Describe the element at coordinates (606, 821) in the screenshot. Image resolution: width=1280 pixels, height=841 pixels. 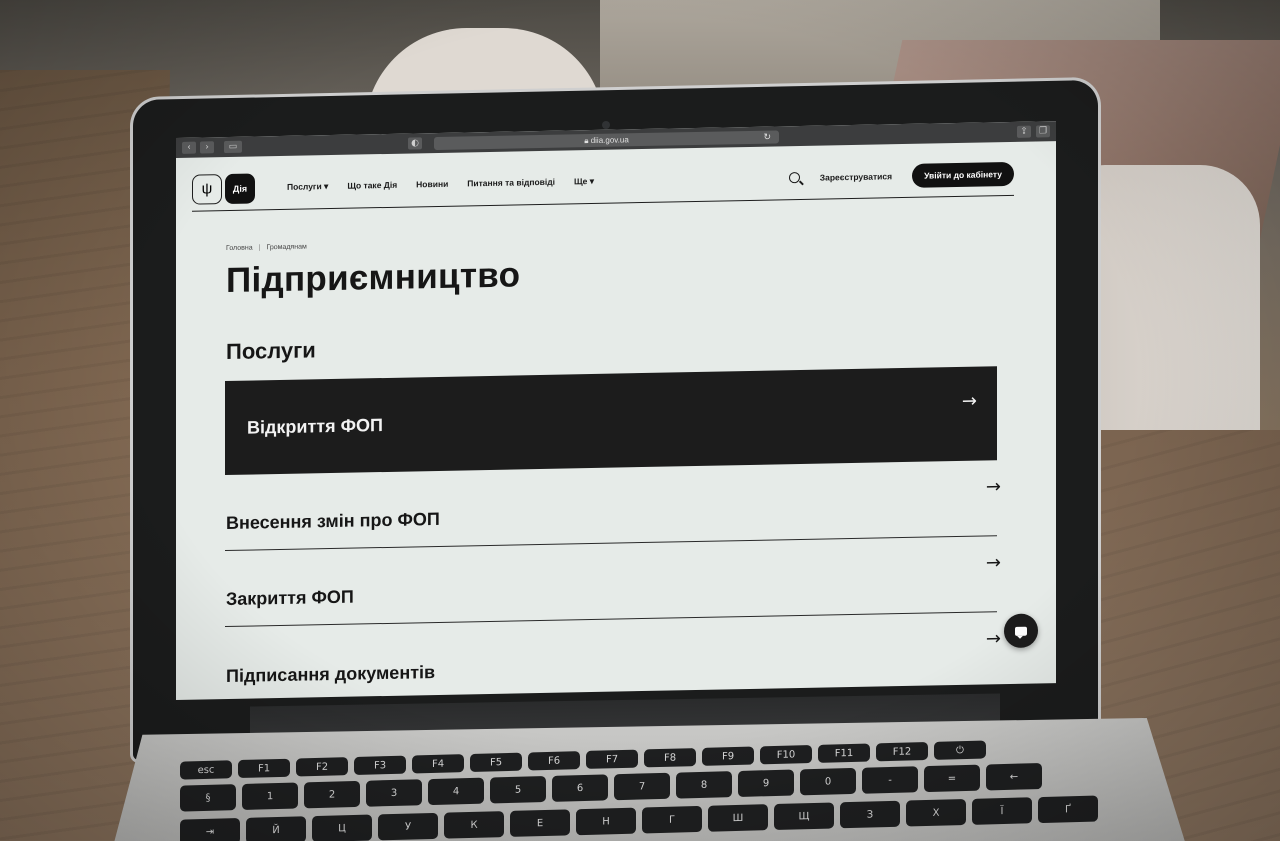
I see `keyboard-key: Н` at that location.